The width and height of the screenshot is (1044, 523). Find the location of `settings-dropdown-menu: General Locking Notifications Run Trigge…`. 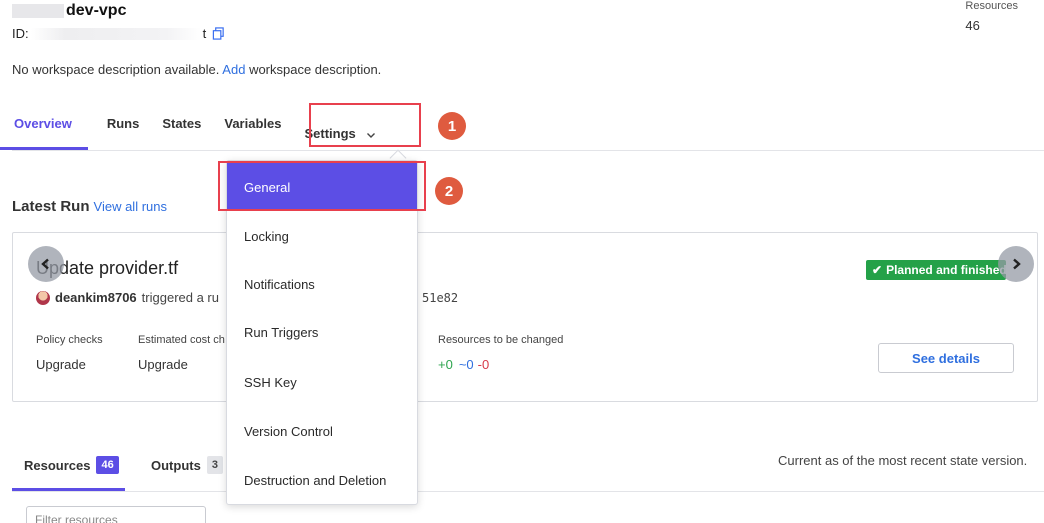

settings-dropdown-menu: General Locking Notifications Run Trigge… is located at coordinates (322, 332).